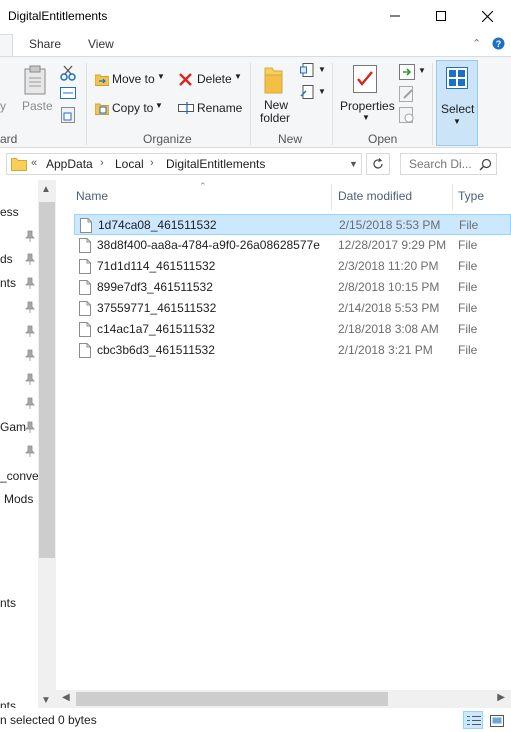 The height and width of the screenshot is (732, 511). What do you see at coordinates (457, 78) in the screenshot?
I see `select-all-icon` at bounding box center [457, 78].